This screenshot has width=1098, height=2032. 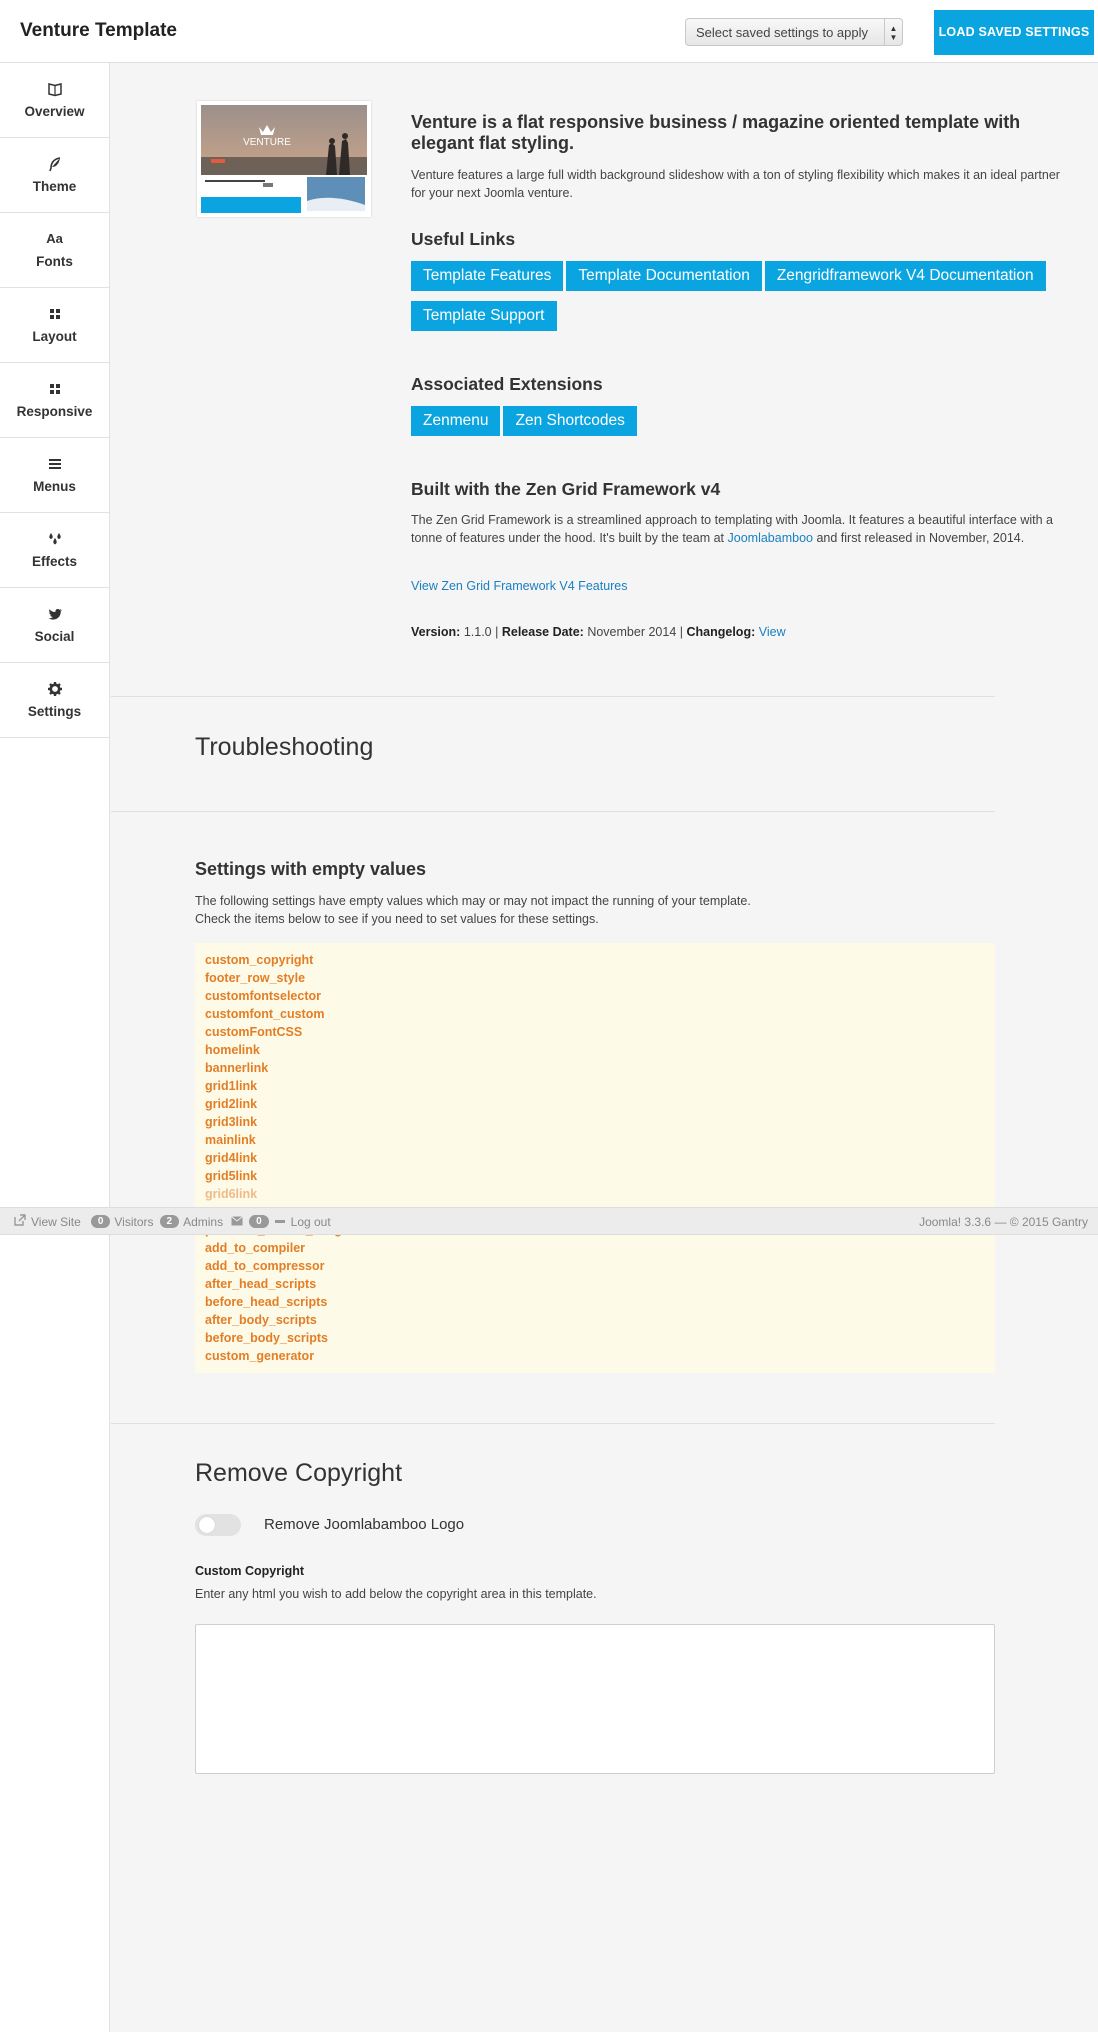 What do you see at coordinates (231, 1104) in the screenshot?
I see `list-item: grid2link` at bounding box center [231, 1104].